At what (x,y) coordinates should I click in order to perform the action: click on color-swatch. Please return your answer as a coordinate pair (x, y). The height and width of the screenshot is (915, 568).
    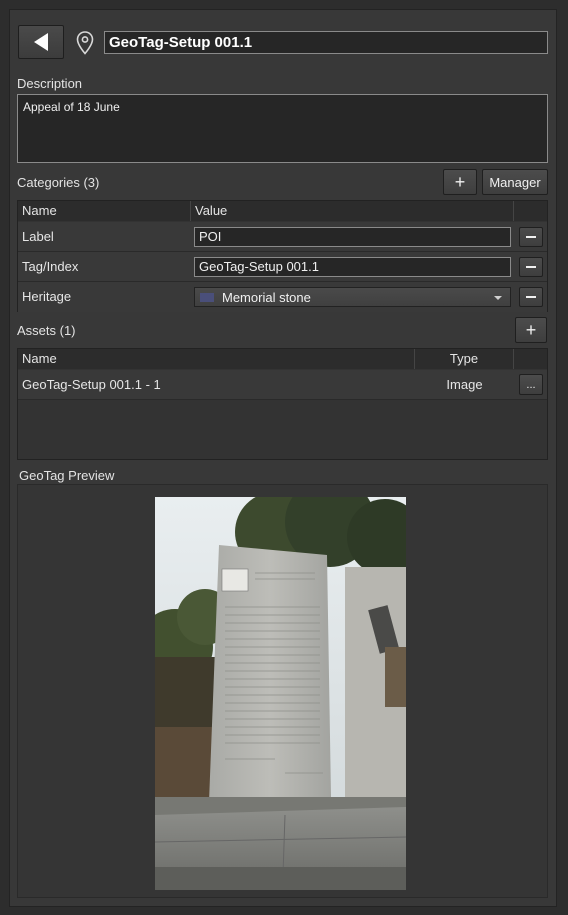
    Looking at the image, I should click on (207, 297).